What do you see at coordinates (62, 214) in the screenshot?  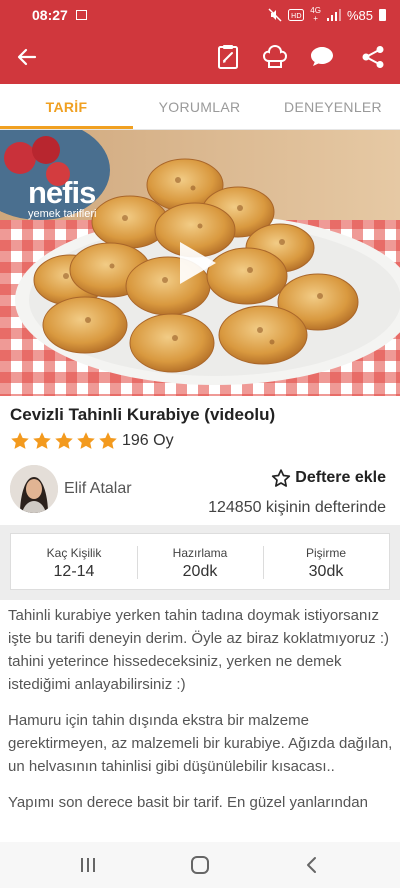 I see `logo-sub: yemek tarifleri` at bounding box center [62, 214].